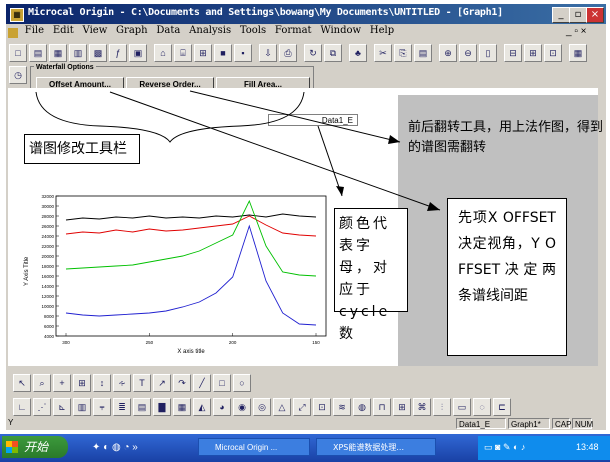 The width and height of the screenshot is (610, 462). I want to click on doughnut-icon: ◉, so click(242, 407).